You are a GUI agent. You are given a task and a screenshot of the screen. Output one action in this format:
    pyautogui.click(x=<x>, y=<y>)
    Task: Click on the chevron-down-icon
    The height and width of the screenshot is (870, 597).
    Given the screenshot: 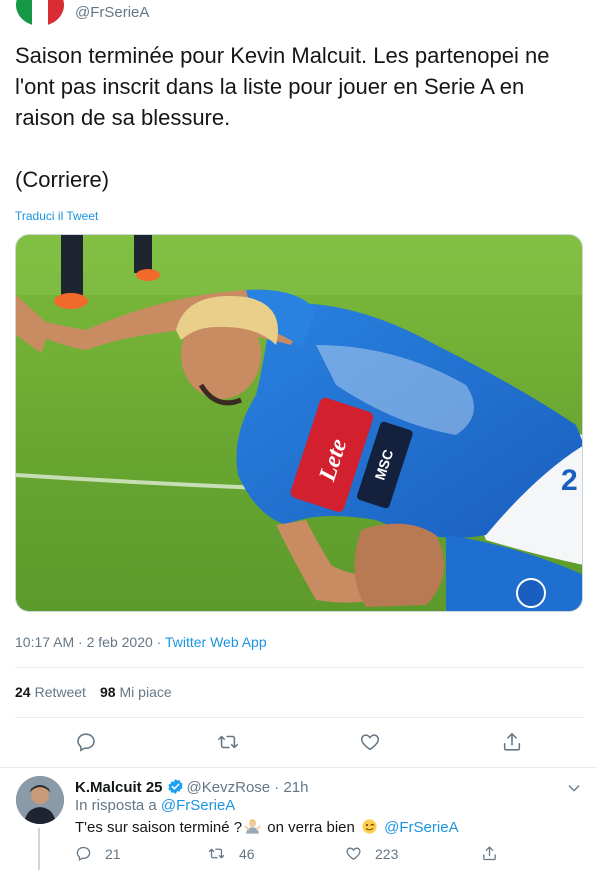 What is the action you would take?
    pyautogui.click(x=574, y=788)
    